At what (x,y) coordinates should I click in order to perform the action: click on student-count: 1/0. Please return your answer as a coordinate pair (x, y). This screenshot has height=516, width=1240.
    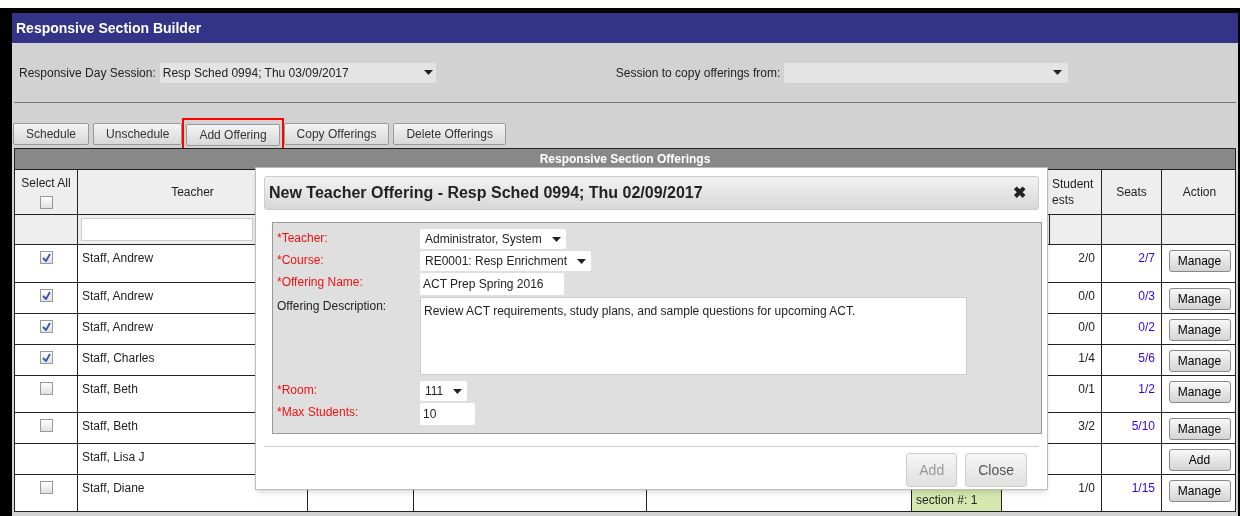
    Looking at the image, I should click on (1086, 488).